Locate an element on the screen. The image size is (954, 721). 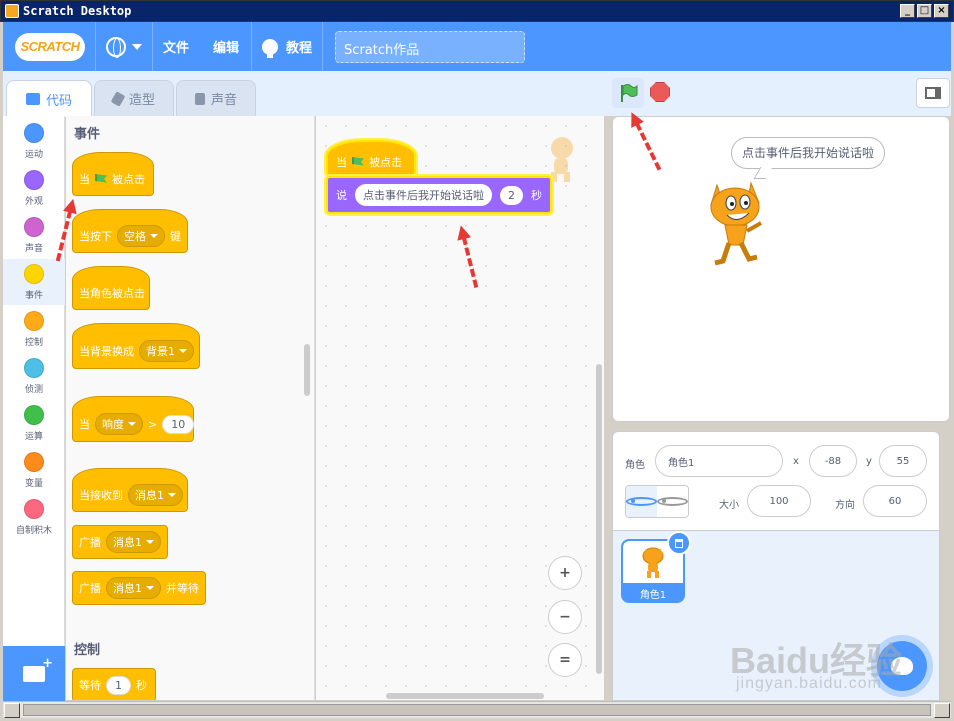
block-when-backdrop-switches: 当背景换成 背景1 is located at coordinates (136, 346).